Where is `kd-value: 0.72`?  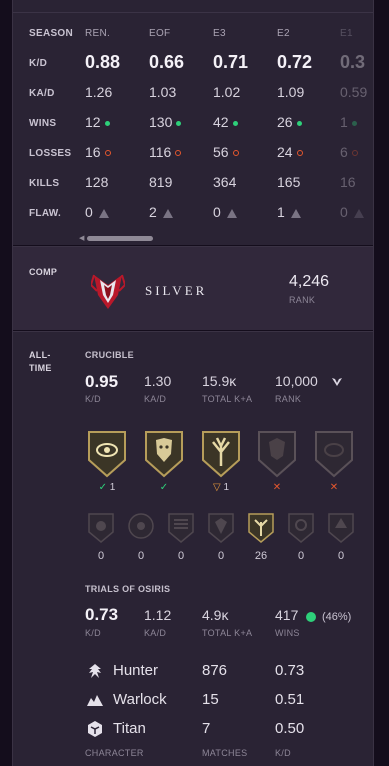 kd-value: 0.72 is located at coordinates (295, 62).